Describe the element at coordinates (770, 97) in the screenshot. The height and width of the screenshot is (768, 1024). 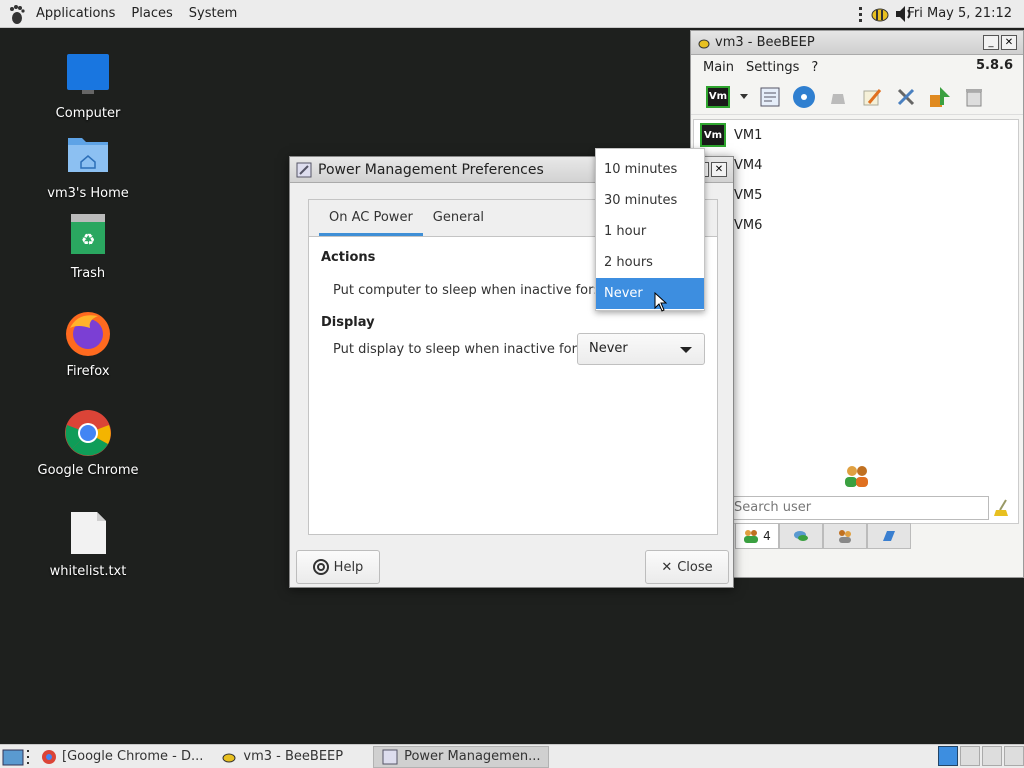
I see `notes-icon` at that location.